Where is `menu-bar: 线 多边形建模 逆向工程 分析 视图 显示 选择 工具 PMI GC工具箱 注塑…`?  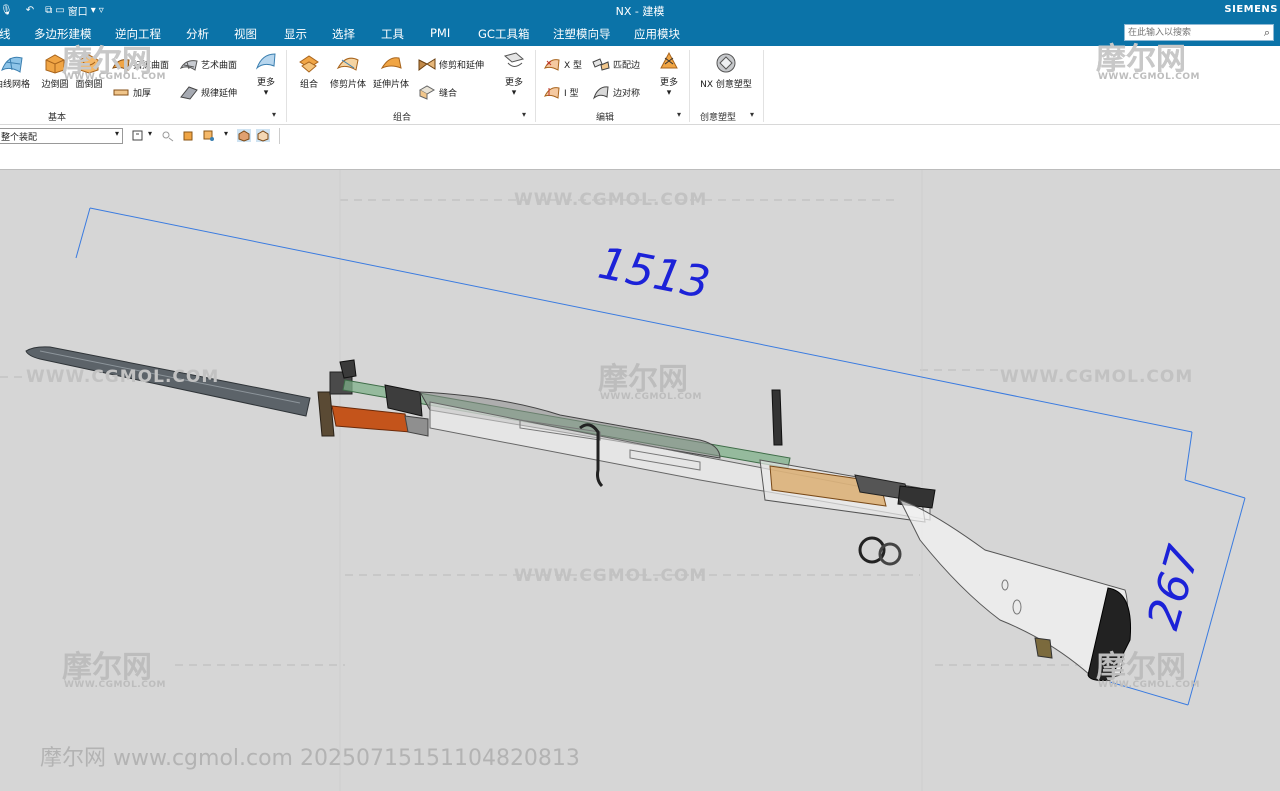
menu-bar: 线 多边形建模 逆向工程 分析 视图 显示 选择 工具 PMI GC工具箱 注塑… is located at coordinates (640, 33).